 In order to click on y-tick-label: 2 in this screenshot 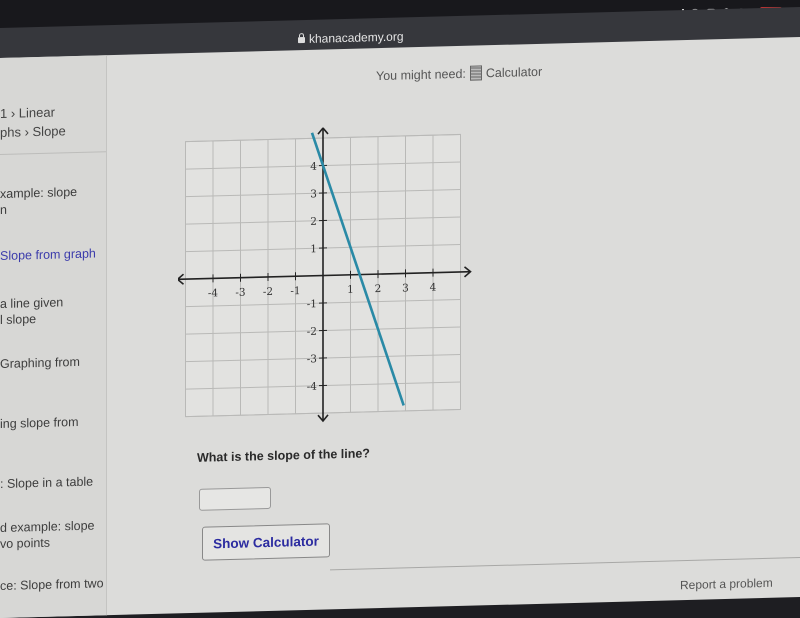, I will do `click(313, 222)`.